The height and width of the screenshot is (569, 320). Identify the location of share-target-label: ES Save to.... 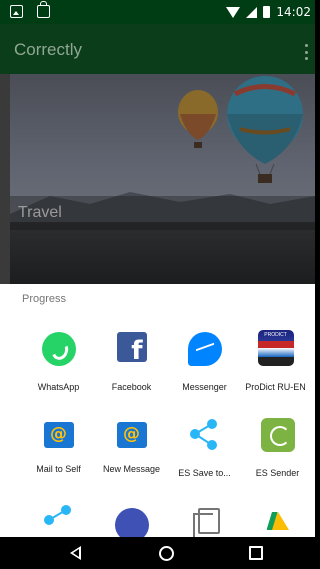
(204, 473).